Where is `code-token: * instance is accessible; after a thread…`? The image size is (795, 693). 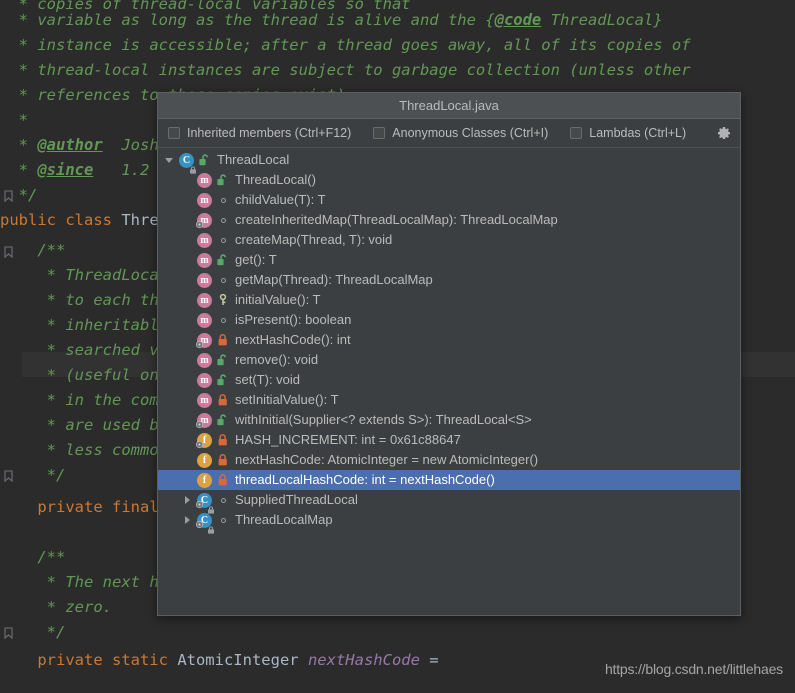 code-token: * instance is accessible; after a thread… is located at coordinates (350, 45).